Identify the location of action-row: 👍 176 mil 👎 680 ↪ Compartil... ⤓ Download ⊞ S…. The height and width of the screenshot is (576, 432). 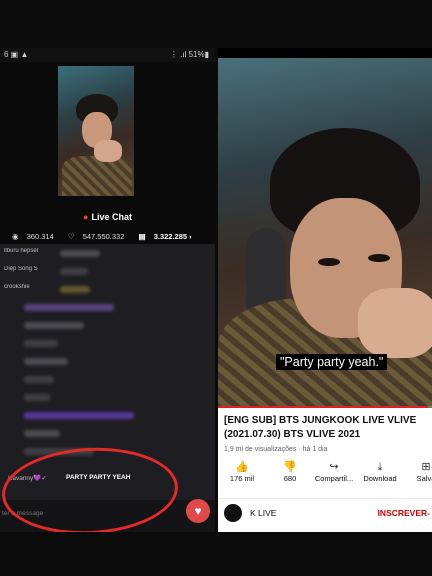
(325, 475).